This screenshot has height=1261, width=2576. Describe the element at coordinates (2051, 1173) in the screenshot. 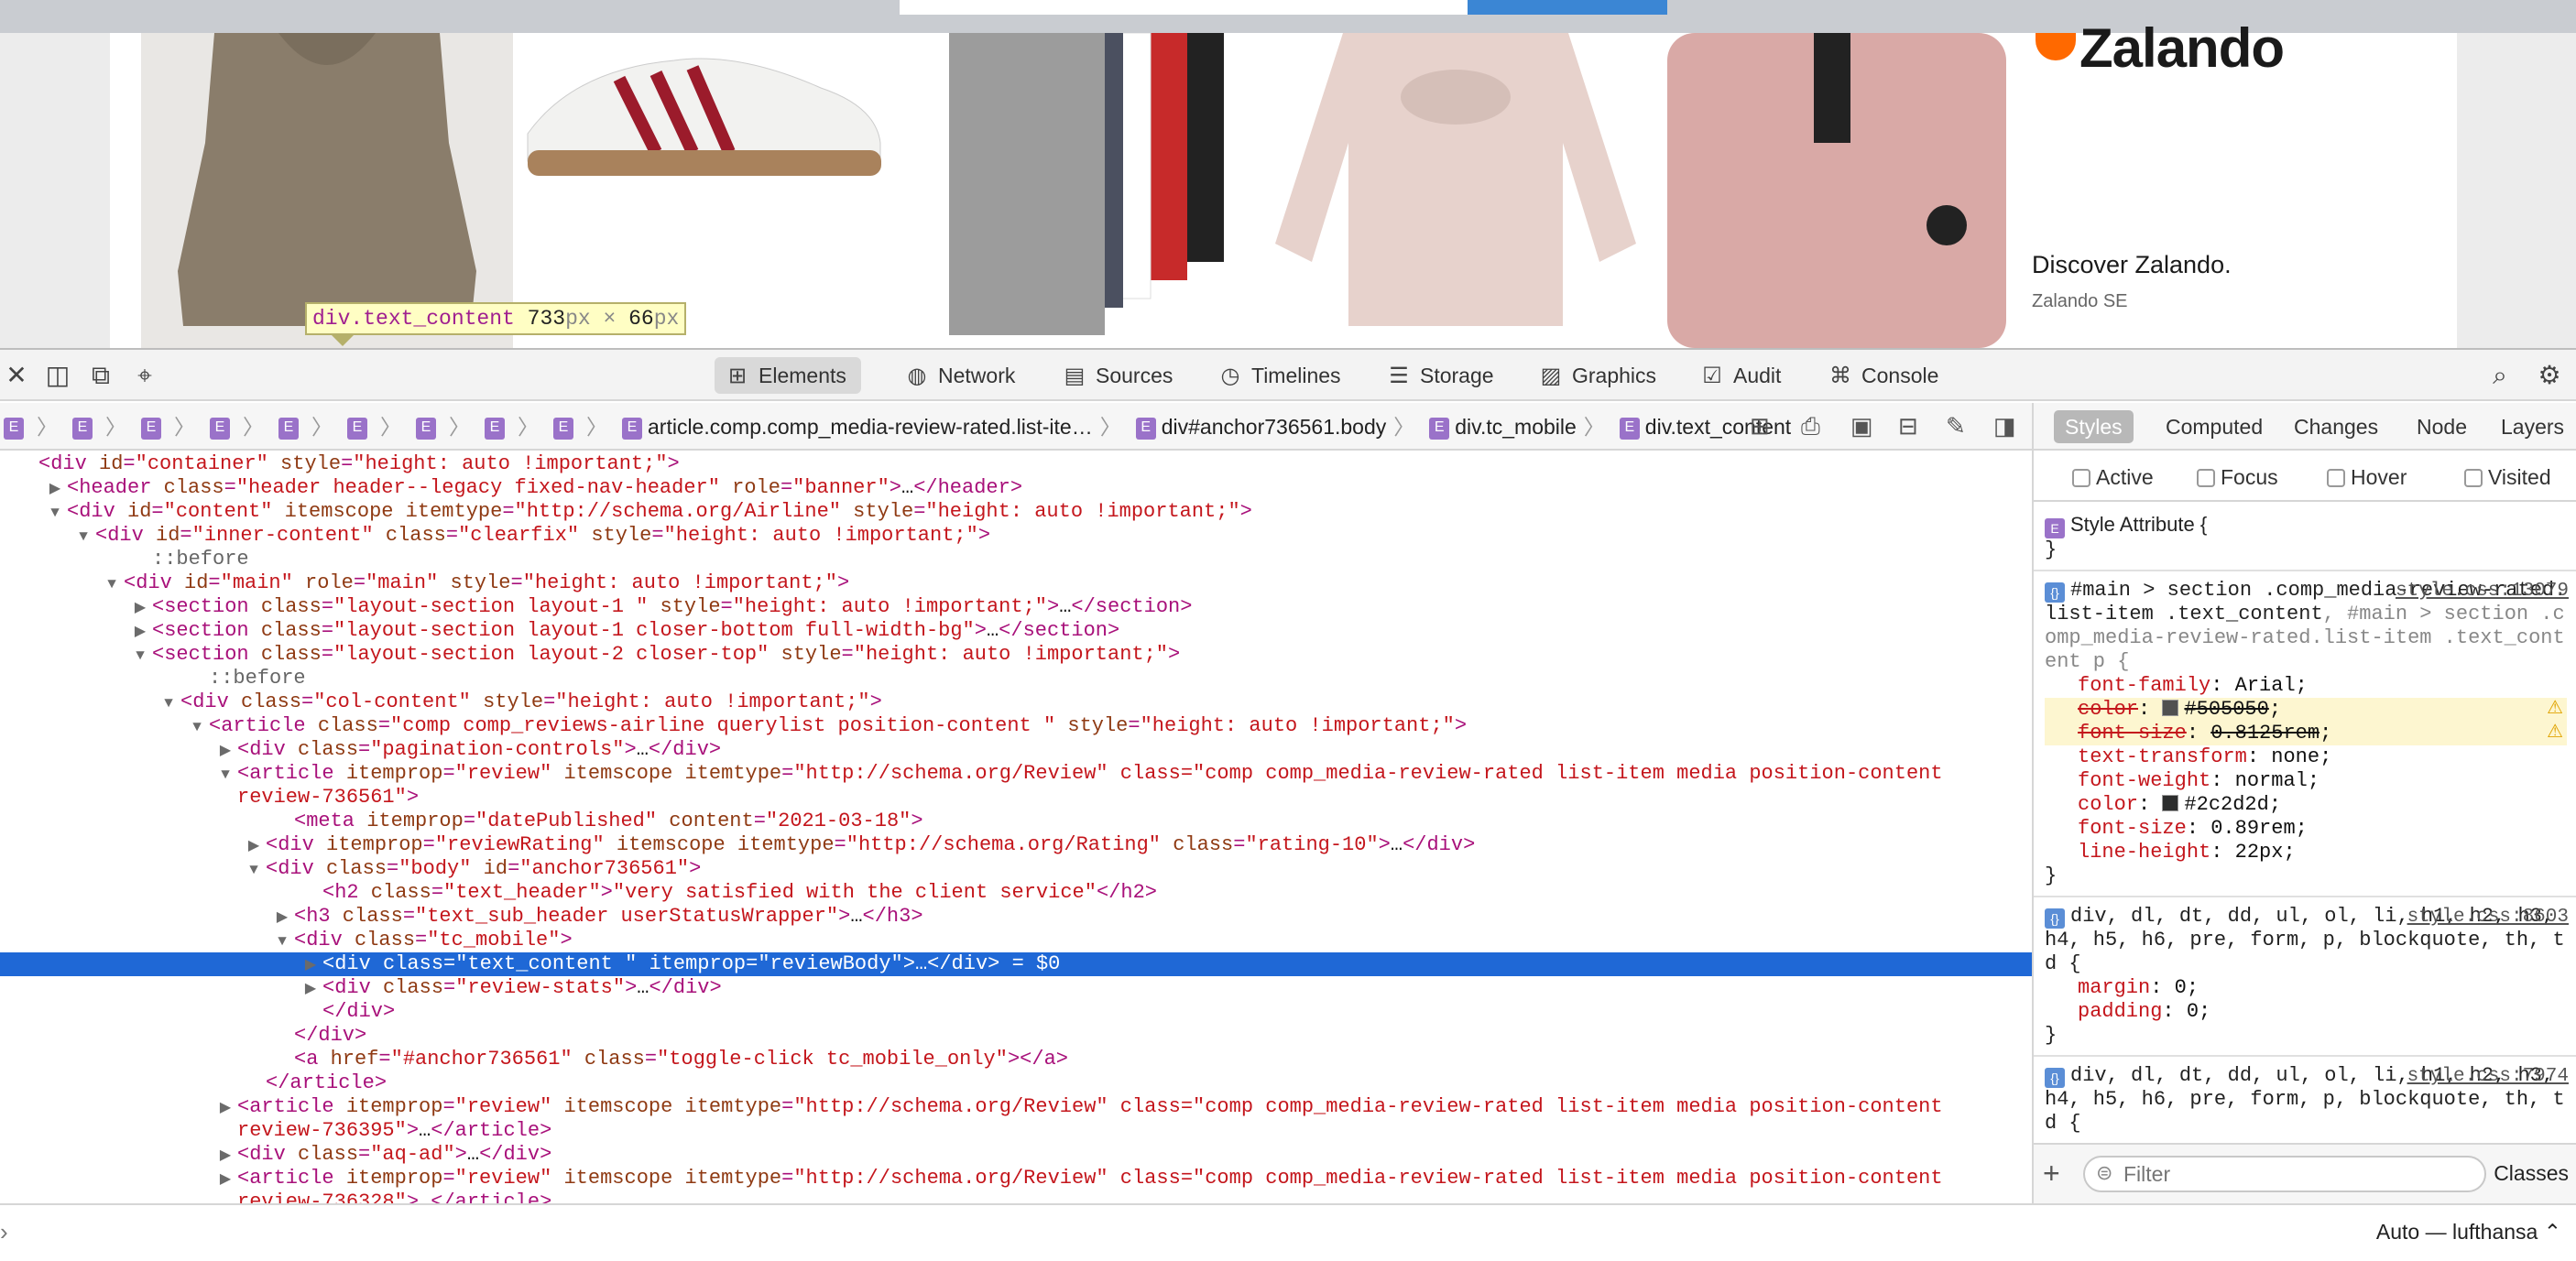

I see `add-rule-button: +` at that location.